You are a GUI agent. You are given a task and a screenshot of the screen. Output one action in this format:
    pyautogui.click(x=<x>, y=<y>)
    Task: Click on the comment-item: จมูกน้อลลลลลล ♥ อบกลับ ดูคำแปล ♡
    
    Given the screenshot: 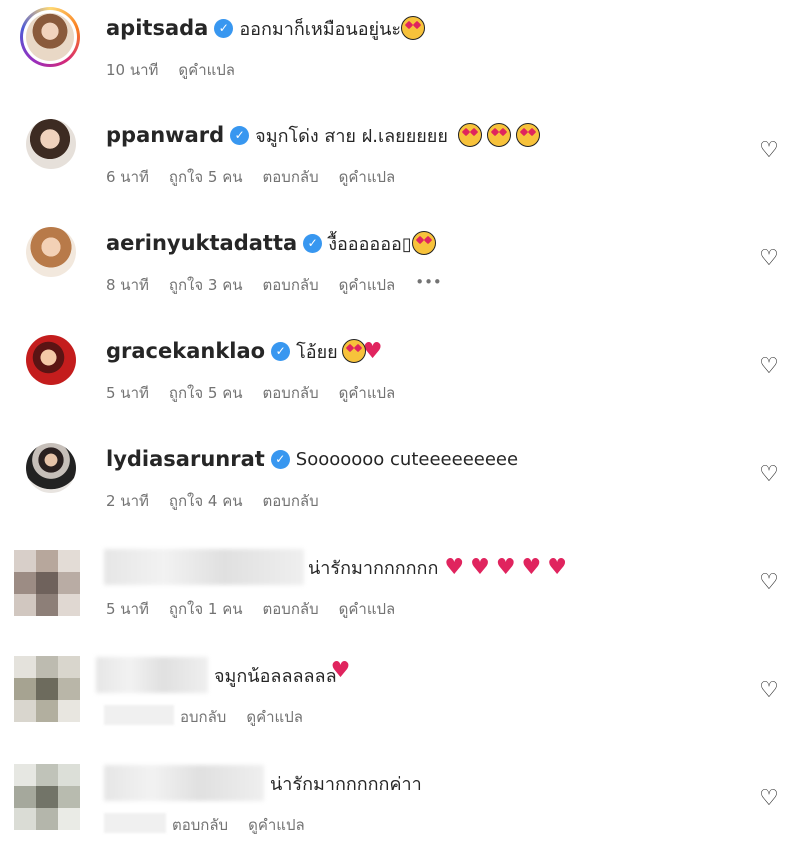 What is the action you would take?
    pyautogui.click(x=400, y=701)
    